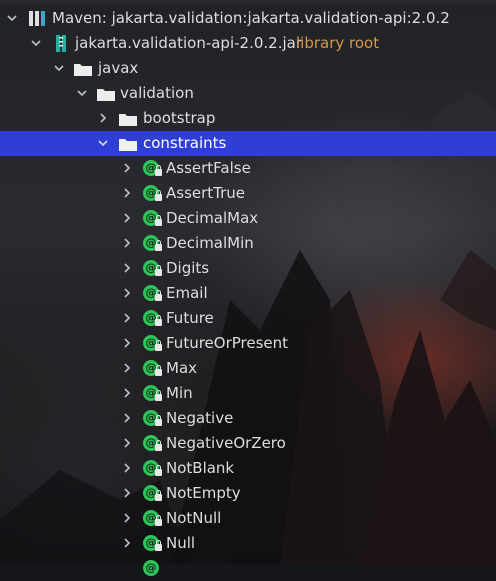 The image size is (496, 581). Describe the element at coordinates (210, 243) in the screenshot. I see `annotation-label: DecimalMin` at that location.